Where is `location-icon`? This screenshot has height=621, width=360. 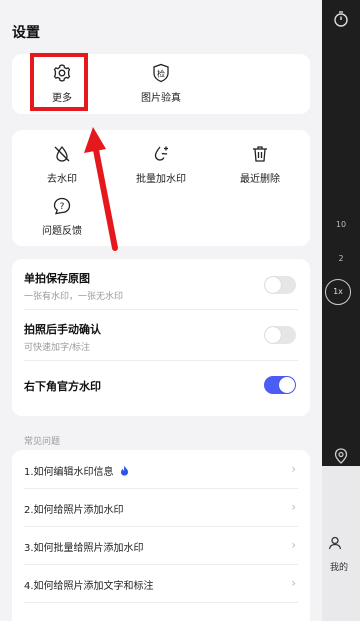 location-icon is located at coordinates (341, 456).